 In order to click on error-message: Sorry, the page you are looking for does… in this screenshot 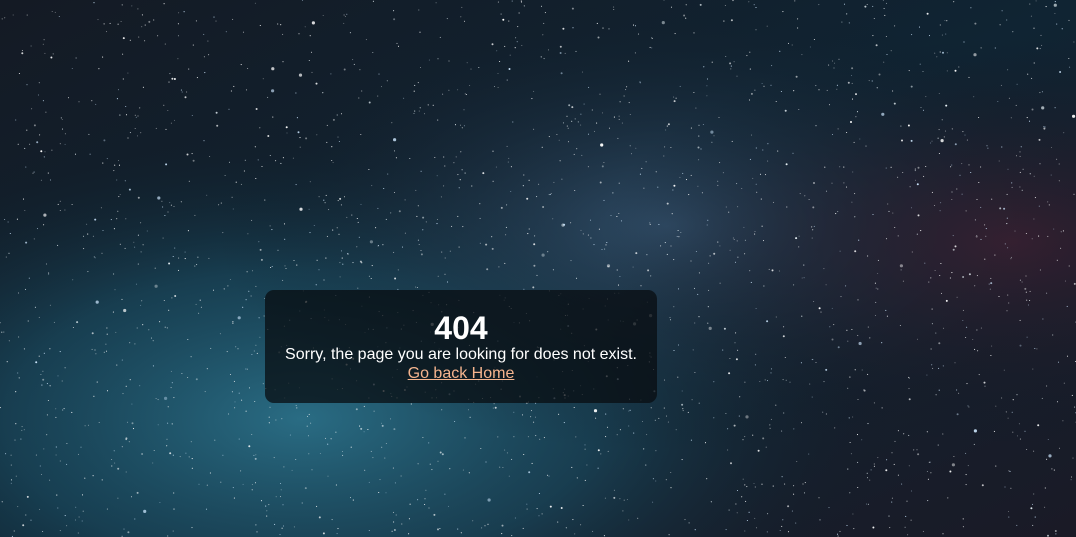, I will do `click(461, 354)`.